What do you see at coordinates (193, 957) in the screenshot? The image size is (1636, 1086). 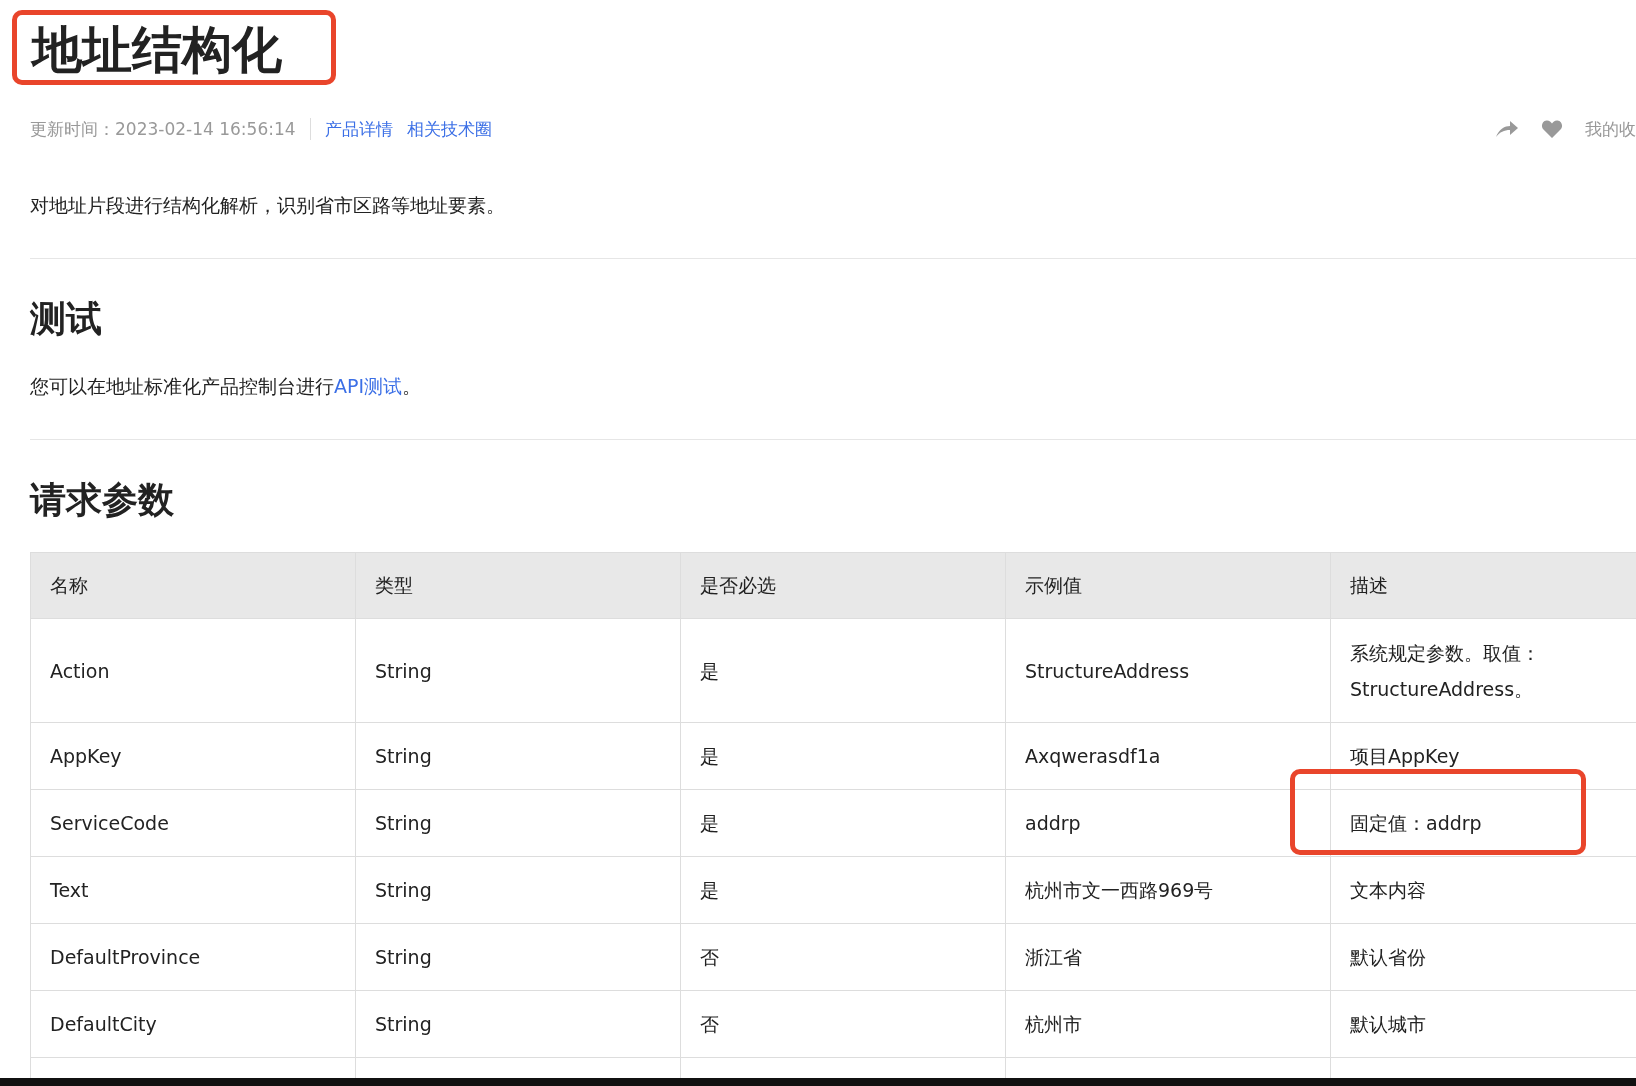 I see `table-cell: DefaultProvince` at bounding box center [193, 957].